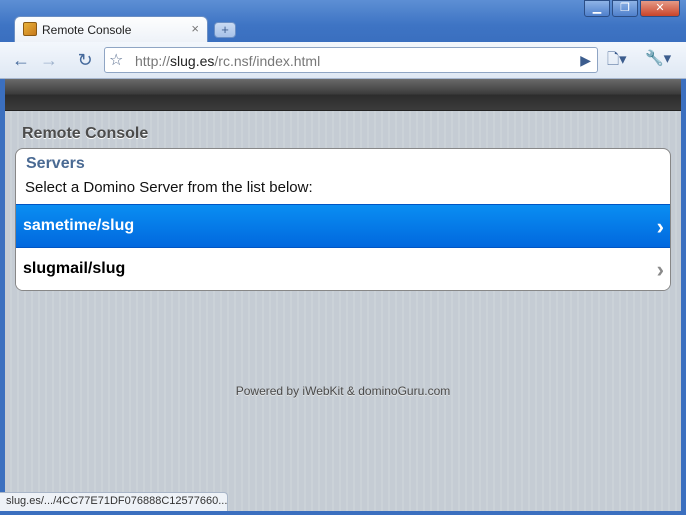  Describe the element at coordinates (343, 391) in the screenshot. I see `powered-by-footer: Powered by iWebKit & dominoGuru.com` at that location.